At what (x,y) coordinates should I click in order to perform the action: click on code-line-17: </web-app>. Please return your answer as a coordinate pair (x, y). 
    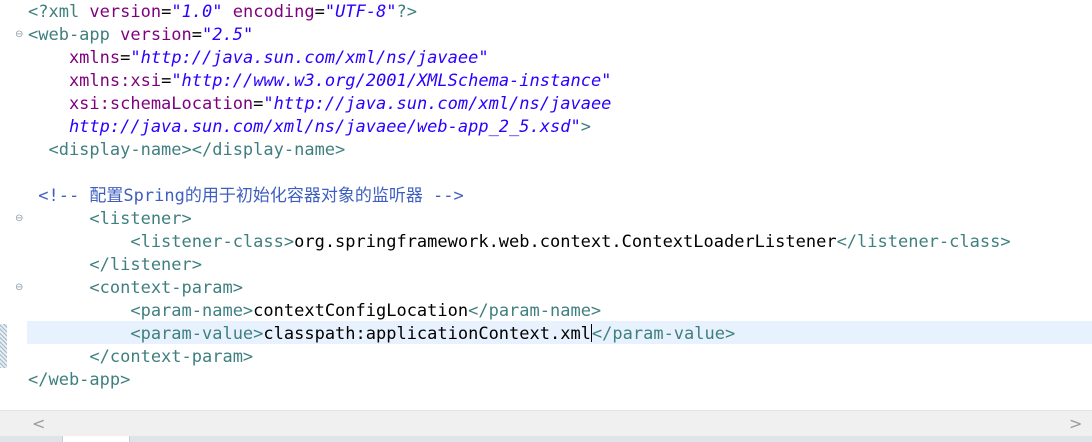
    Looking at the image, I should click on (79, 380).